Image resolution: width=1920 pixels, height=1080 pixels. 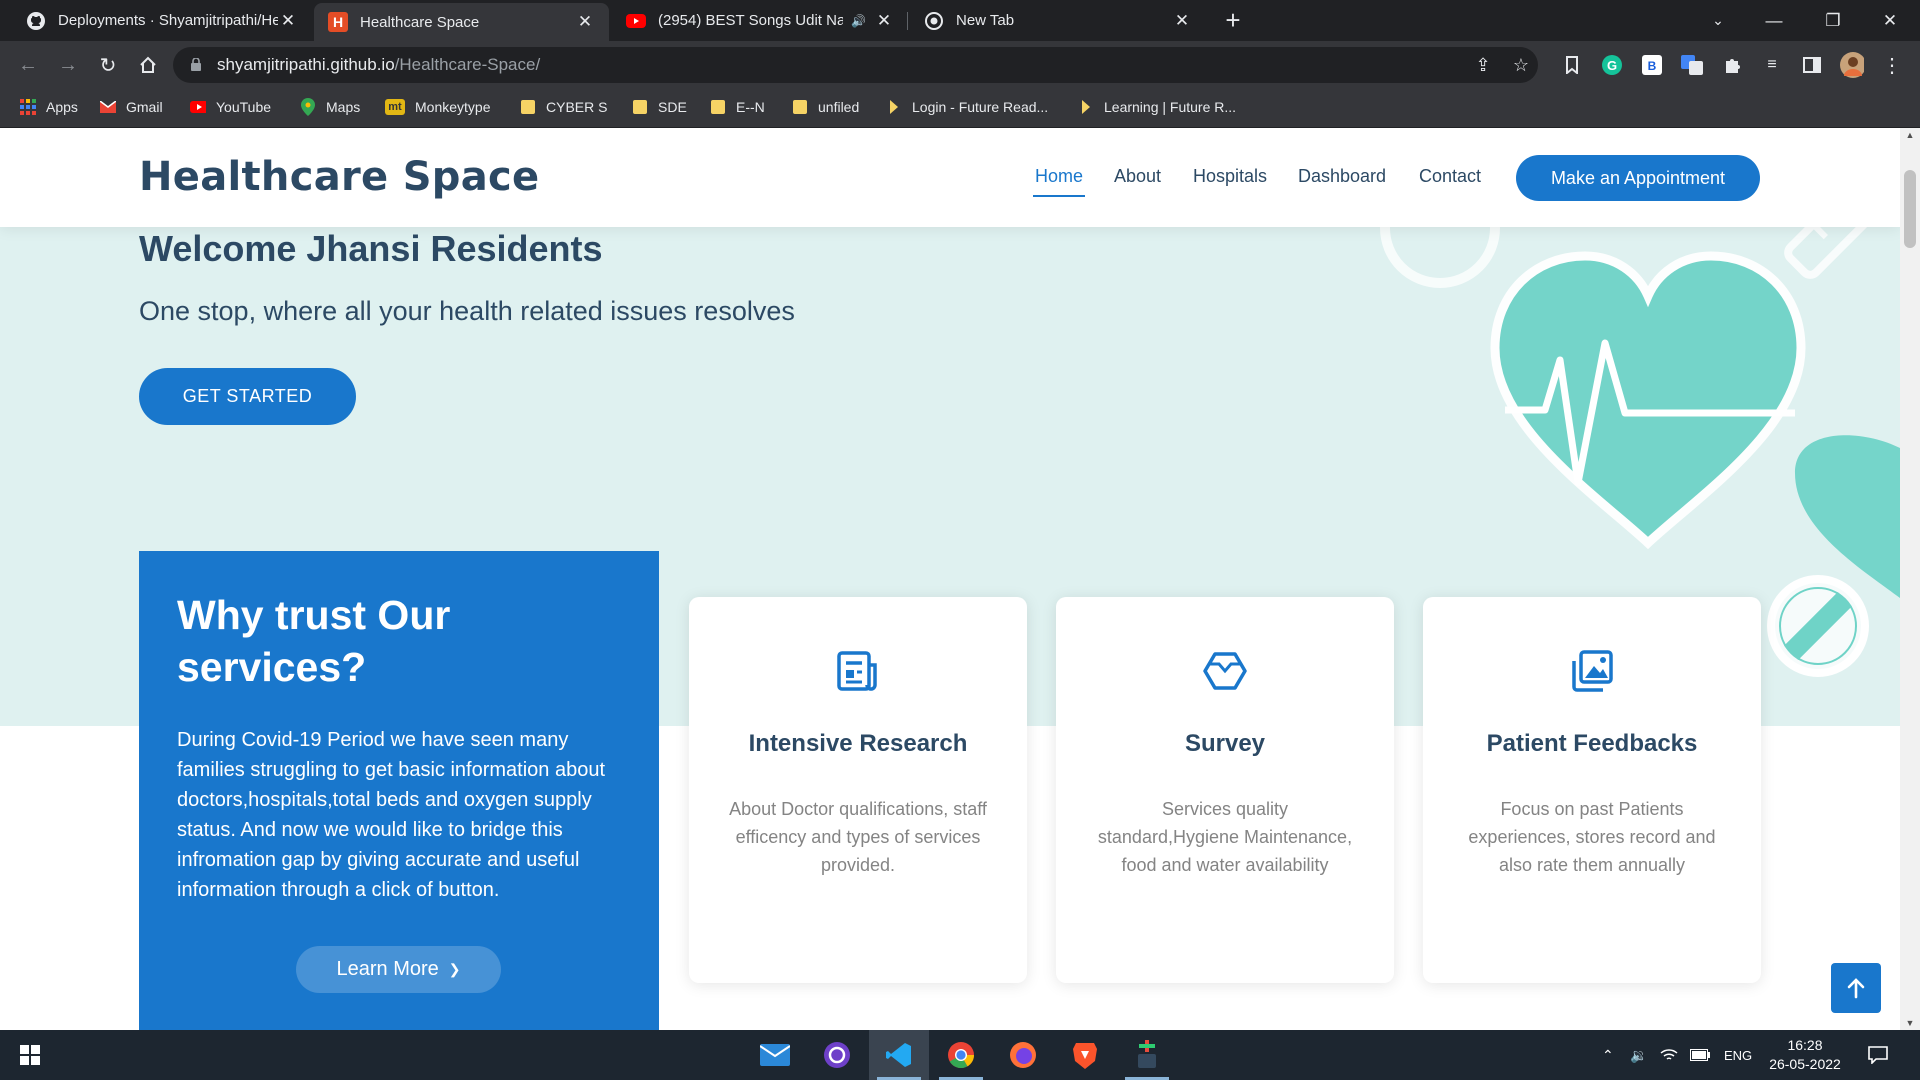 I want to click on brave-icon, so click(x=1085, y=1055).